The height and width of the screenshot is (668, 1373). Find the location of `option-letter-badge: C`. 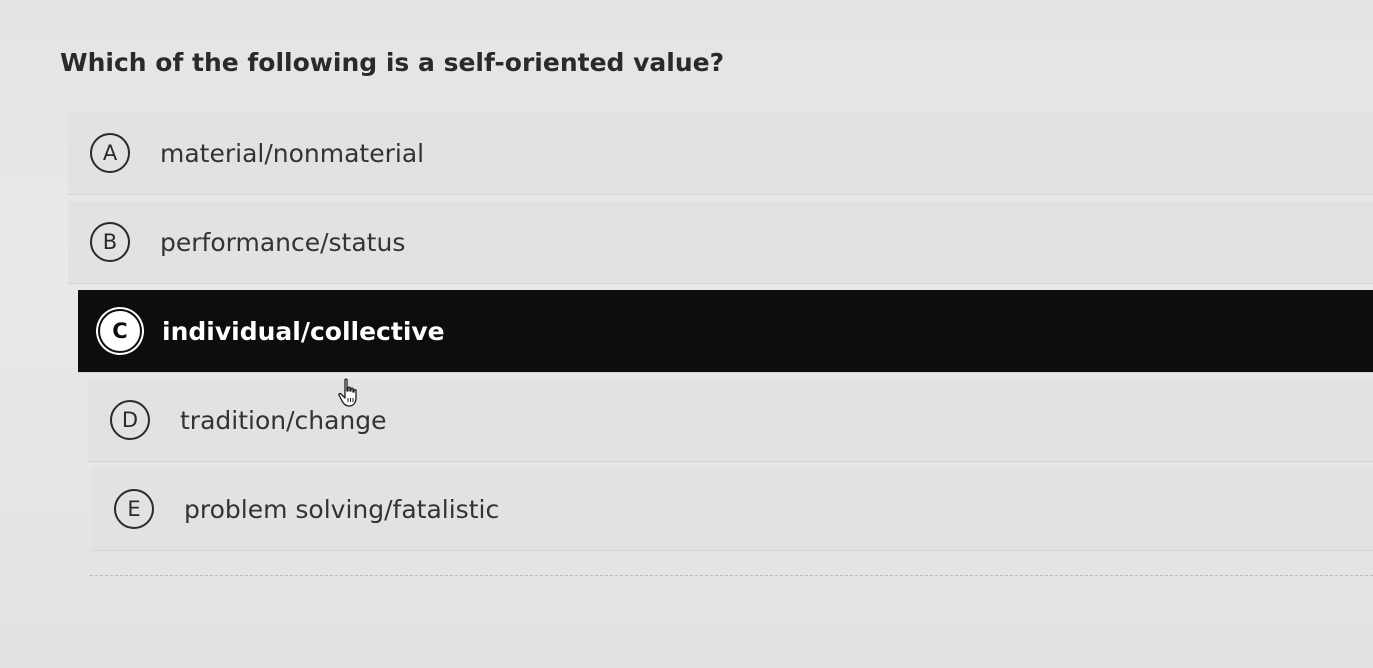

option-letter-badge: C is located at coordinates (120, 331).